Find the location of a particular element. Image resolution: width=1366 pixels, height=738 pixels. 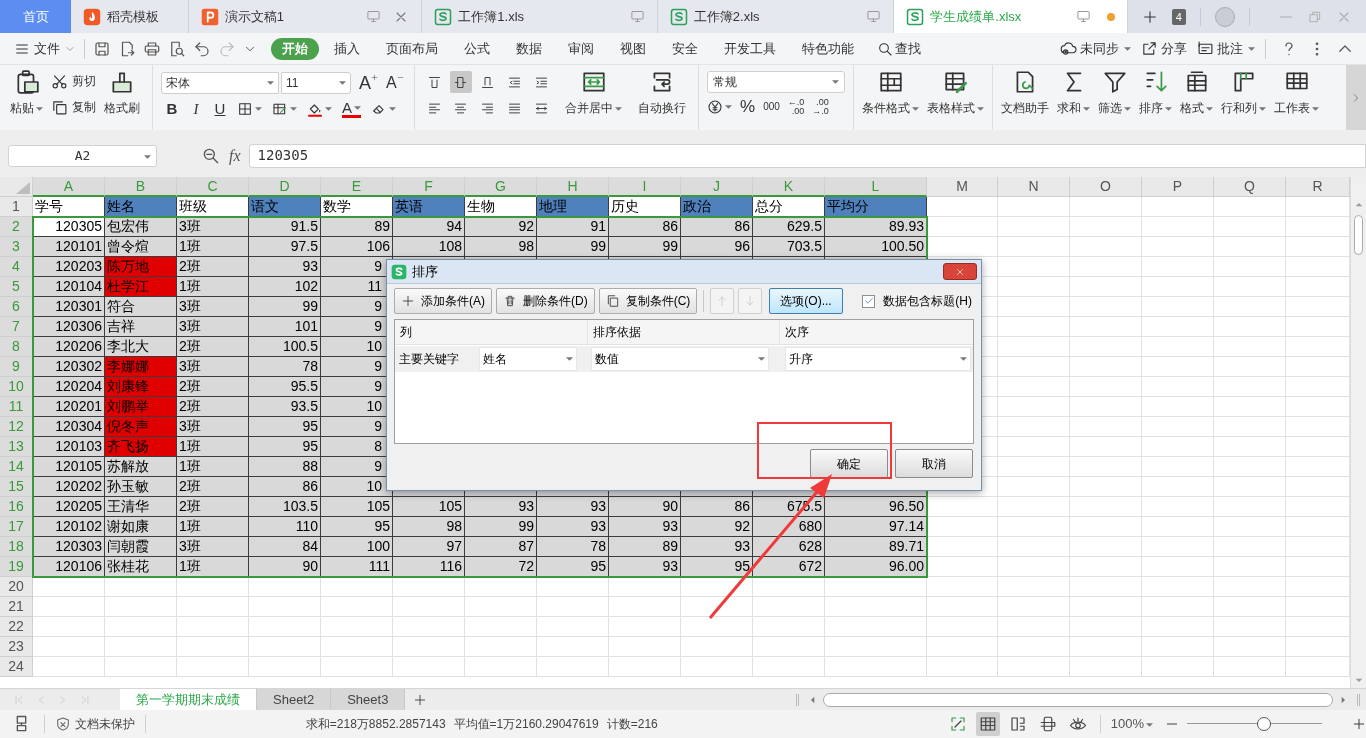

table-cell: 李北大 is located at coordinates (141, 347).